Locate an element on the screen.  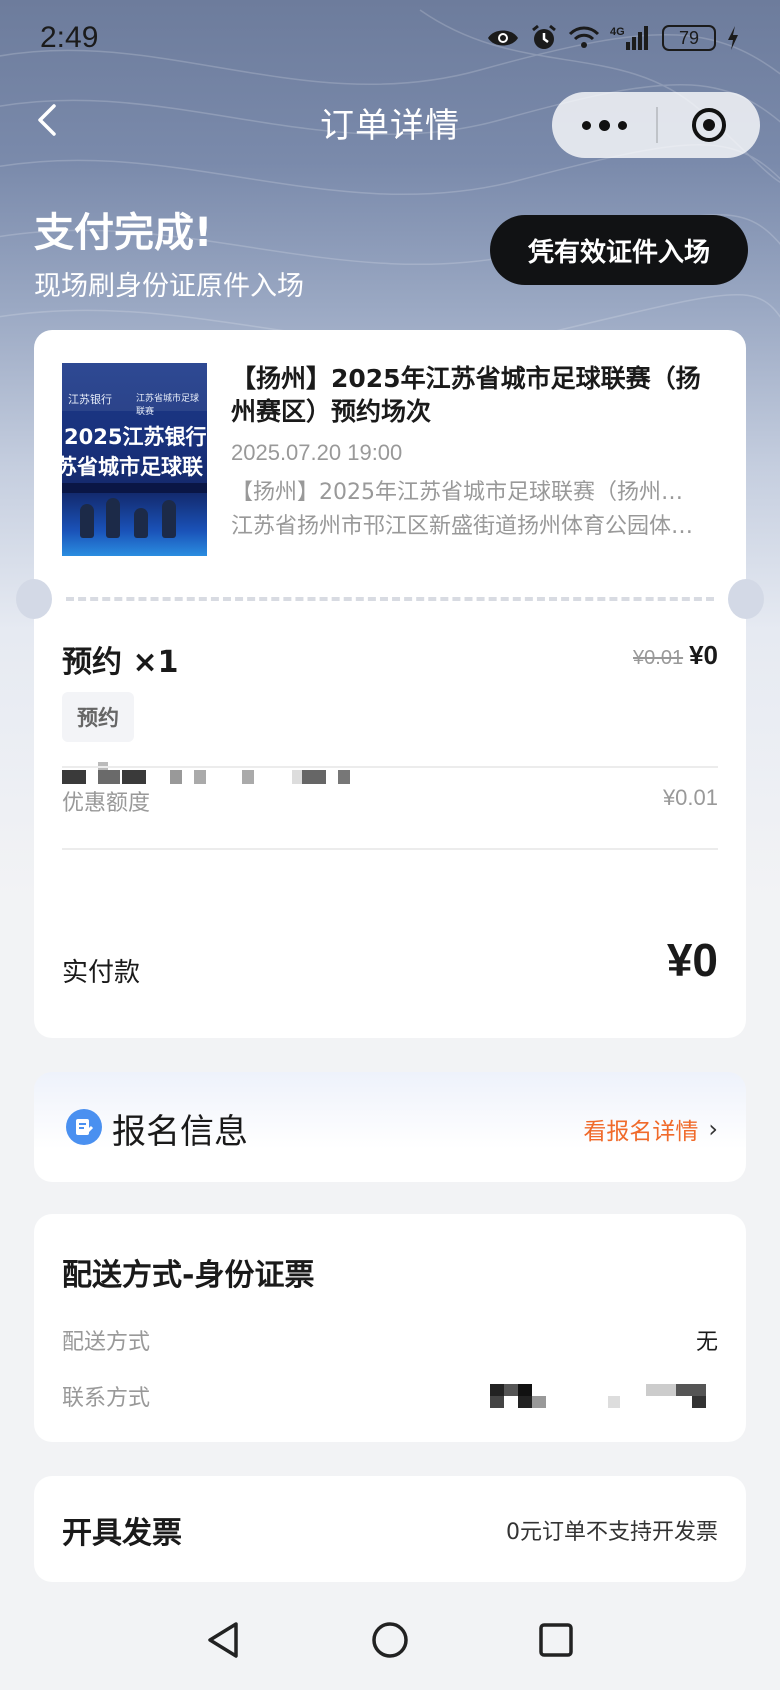
wifi-icon is located at coordinates (584, 37).